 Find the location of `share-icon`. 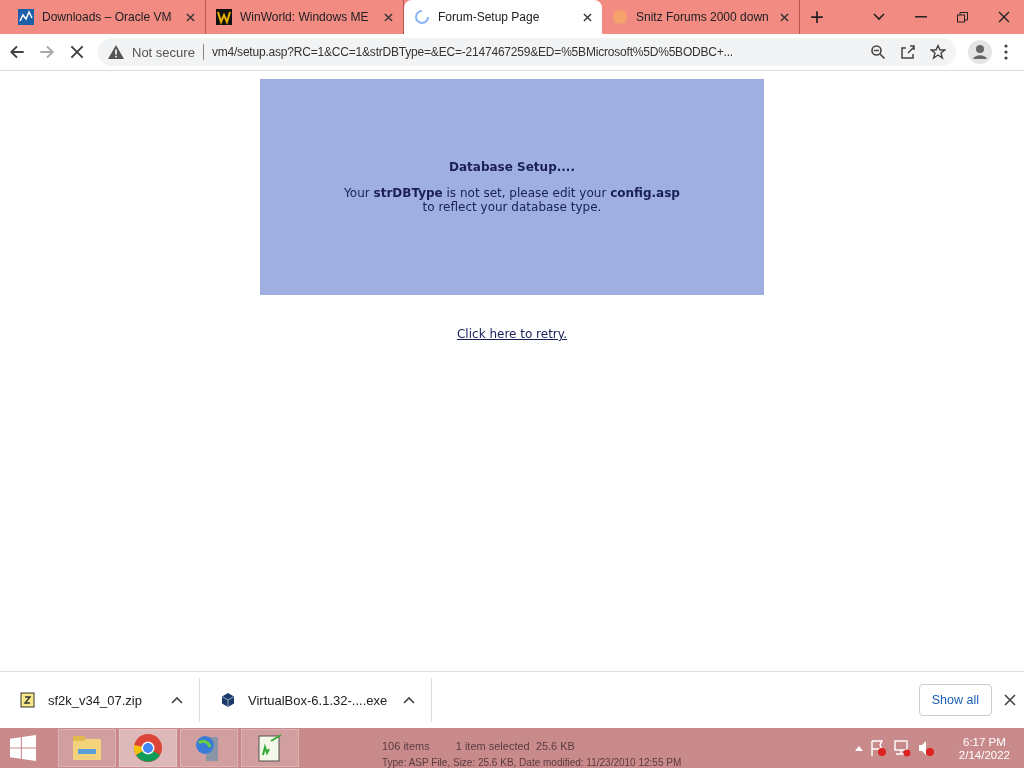

share-icon is located at coordinates (908, 52).